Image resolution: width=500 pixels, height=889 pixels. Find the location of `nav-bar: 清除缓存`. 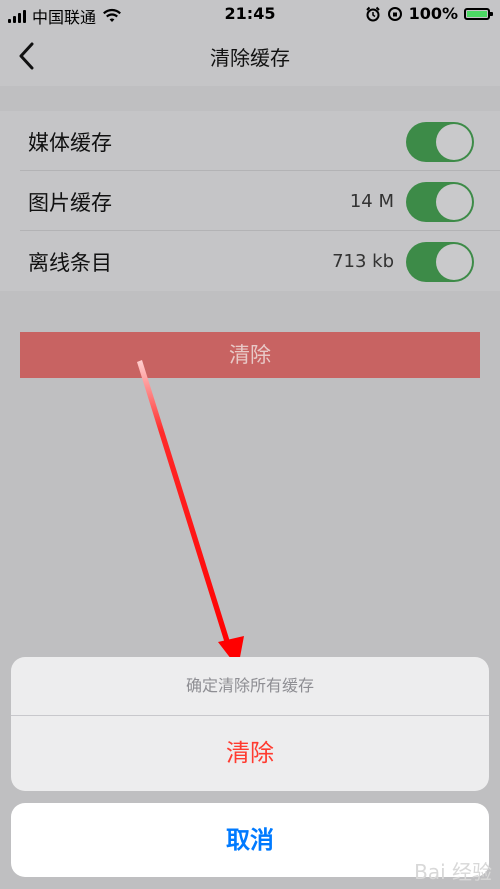

nav-bar: 清除缓存 is located at coordinates (250, 57).